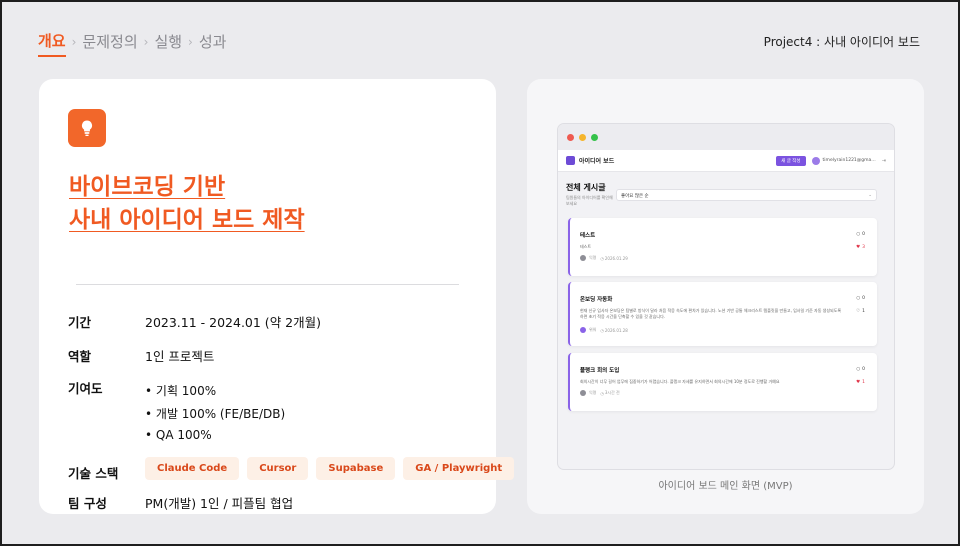 The width and height of the screenshot is (960, 546). I want to click on logout-icon: ⇥, so click(884, 161).